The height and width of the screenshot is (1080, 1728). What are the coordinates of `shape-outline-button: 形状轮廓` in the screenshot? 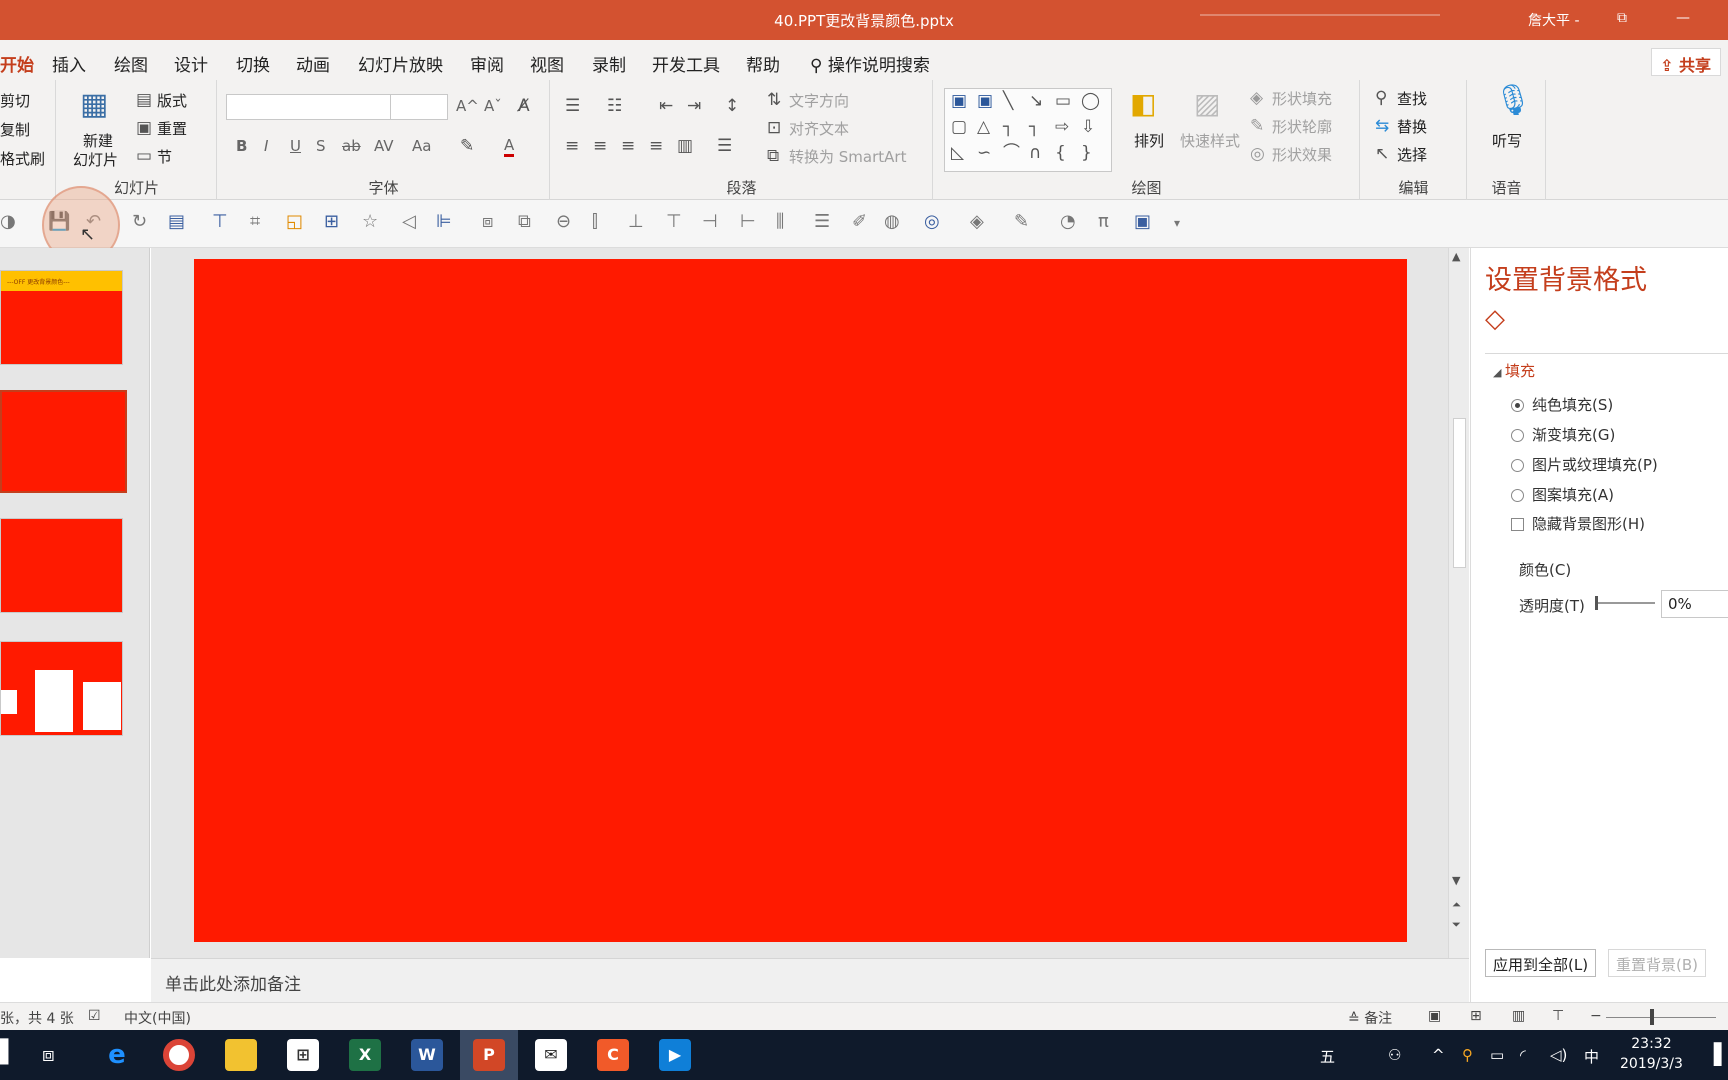 It's located at (1302, 126).